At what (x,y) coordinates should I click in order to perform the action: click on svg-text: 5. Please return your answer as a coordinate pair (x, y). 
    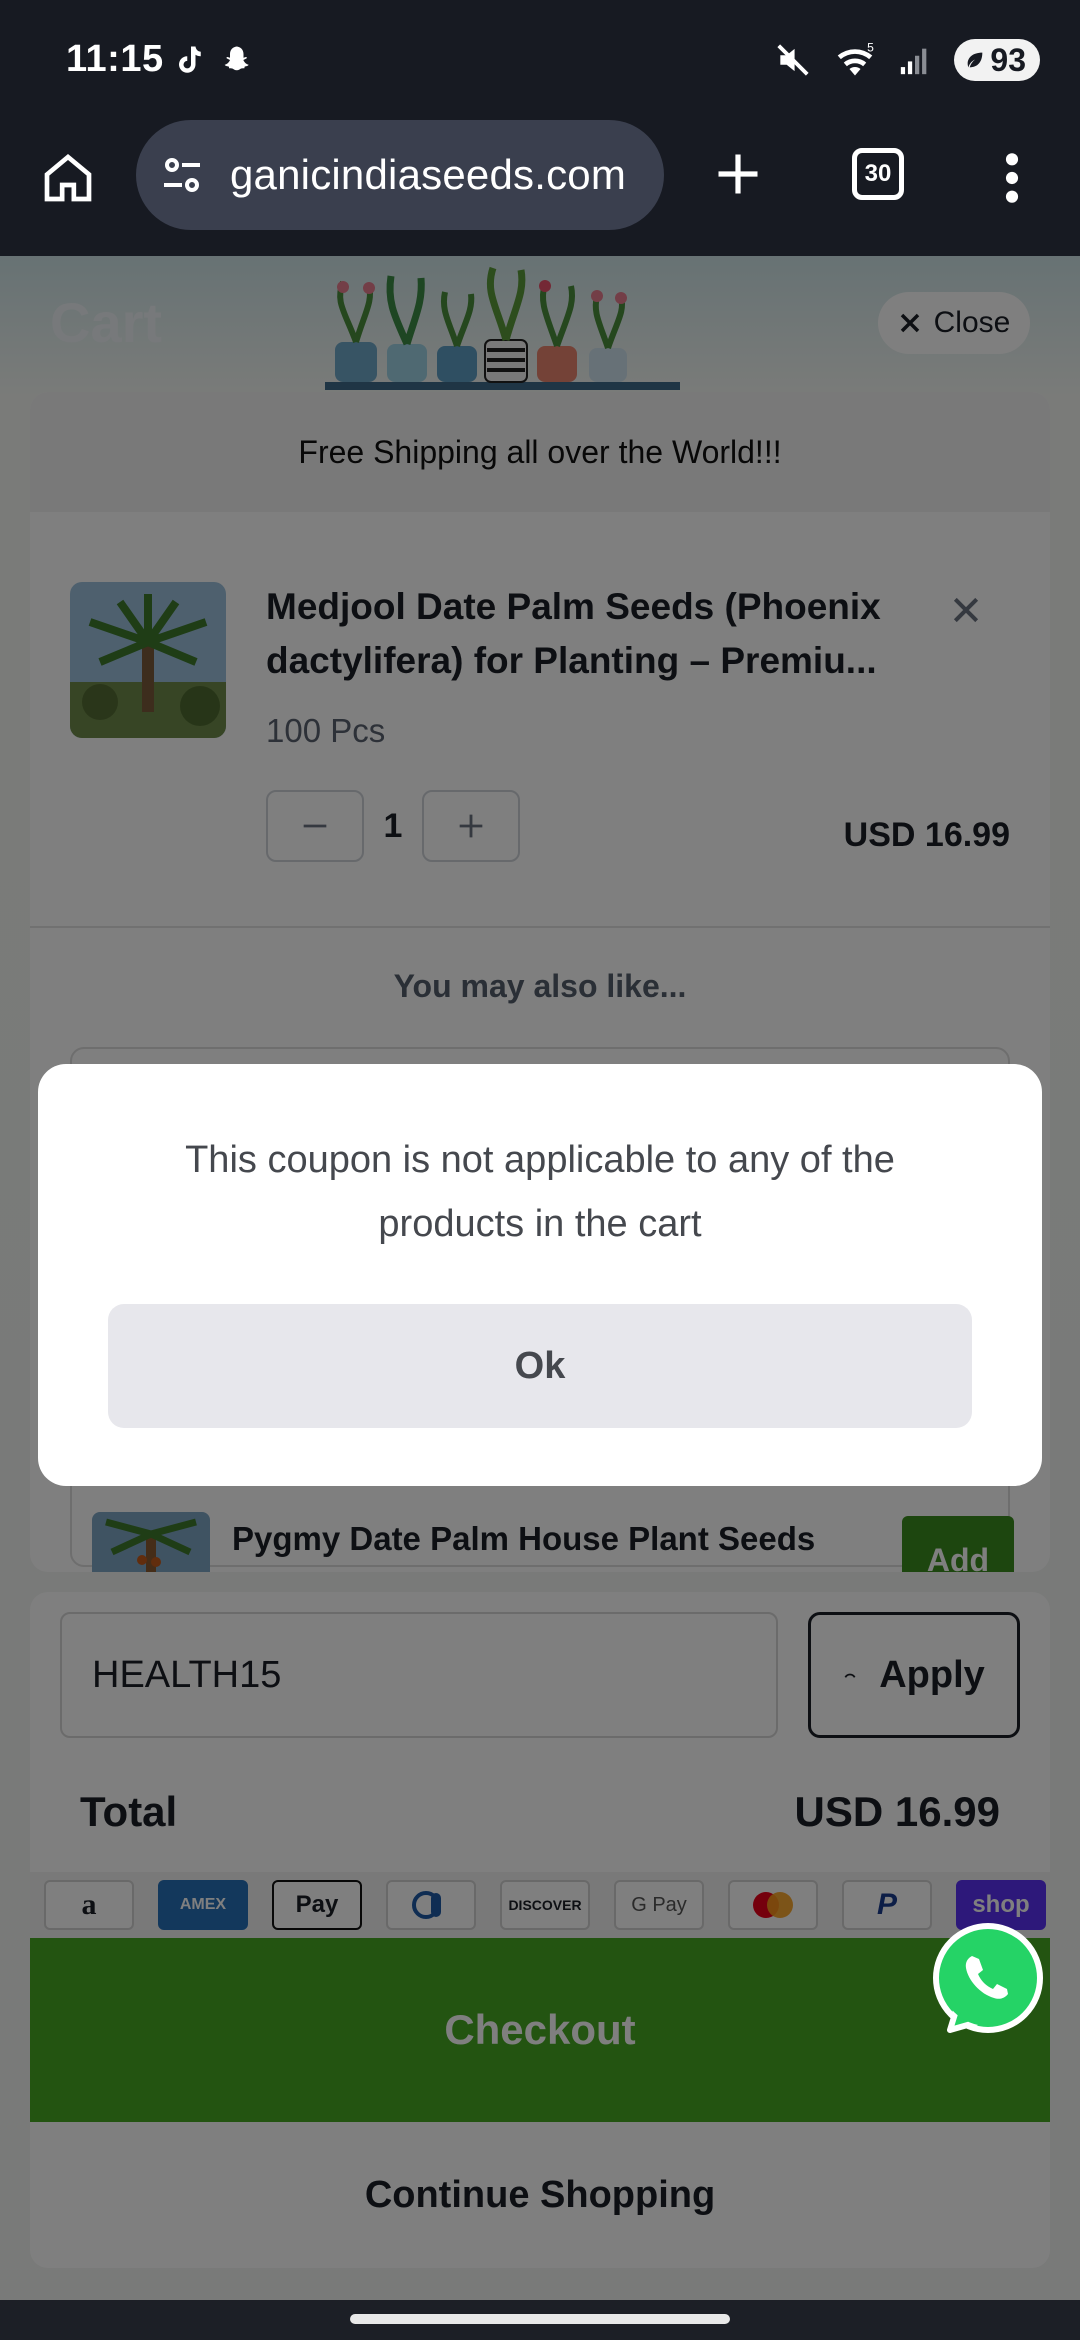
    Looking at the image, I should click on (870, 47).